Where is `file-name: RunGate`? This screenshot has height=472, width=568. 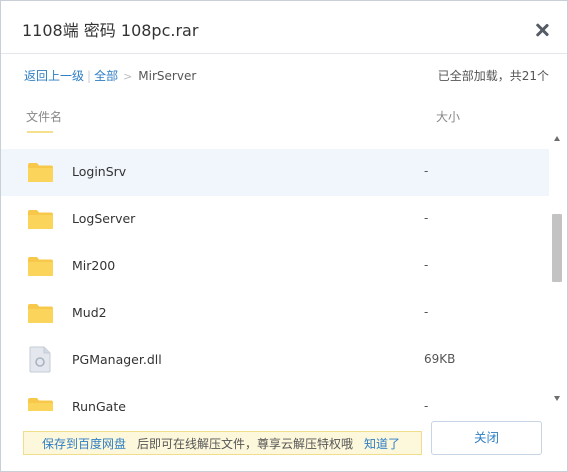
file-name: RunGate is located at coordinates (99, 405).